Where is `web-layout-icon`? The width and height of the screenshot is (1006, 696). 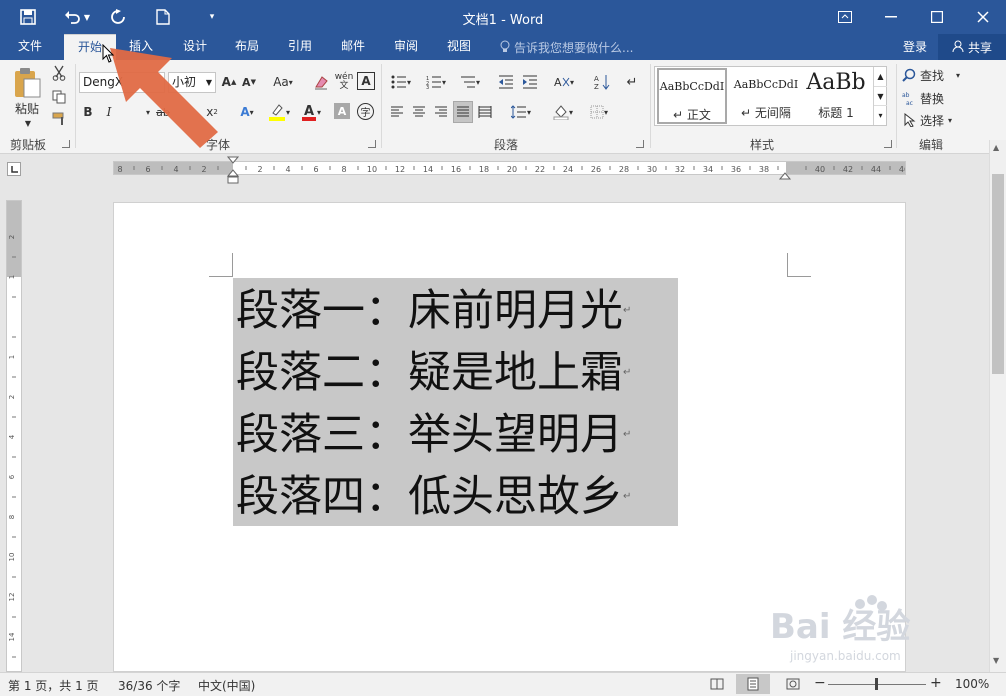
web-layout-icon is located at coordinates (793, 685).